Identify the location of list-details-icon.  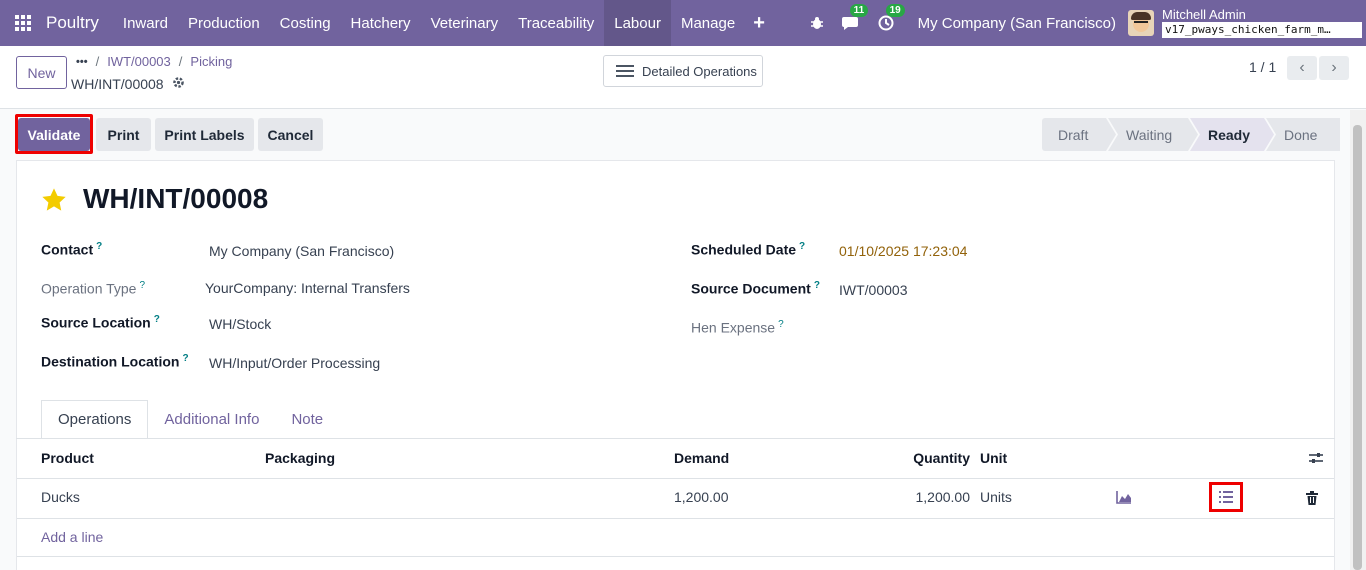
(1226, 497).